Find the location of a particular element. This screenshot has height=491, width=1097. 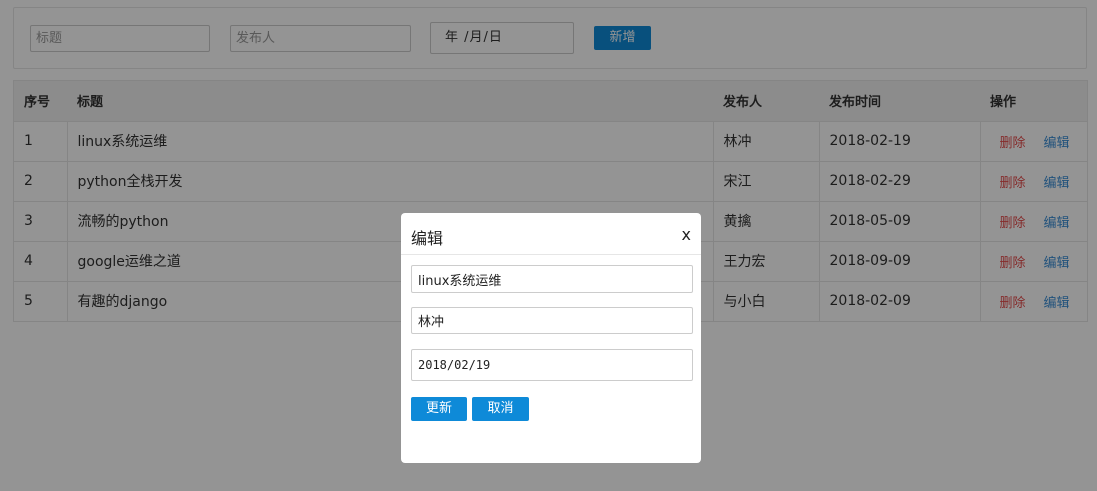

update-button: 更新 is located at coordinates (439, 409).